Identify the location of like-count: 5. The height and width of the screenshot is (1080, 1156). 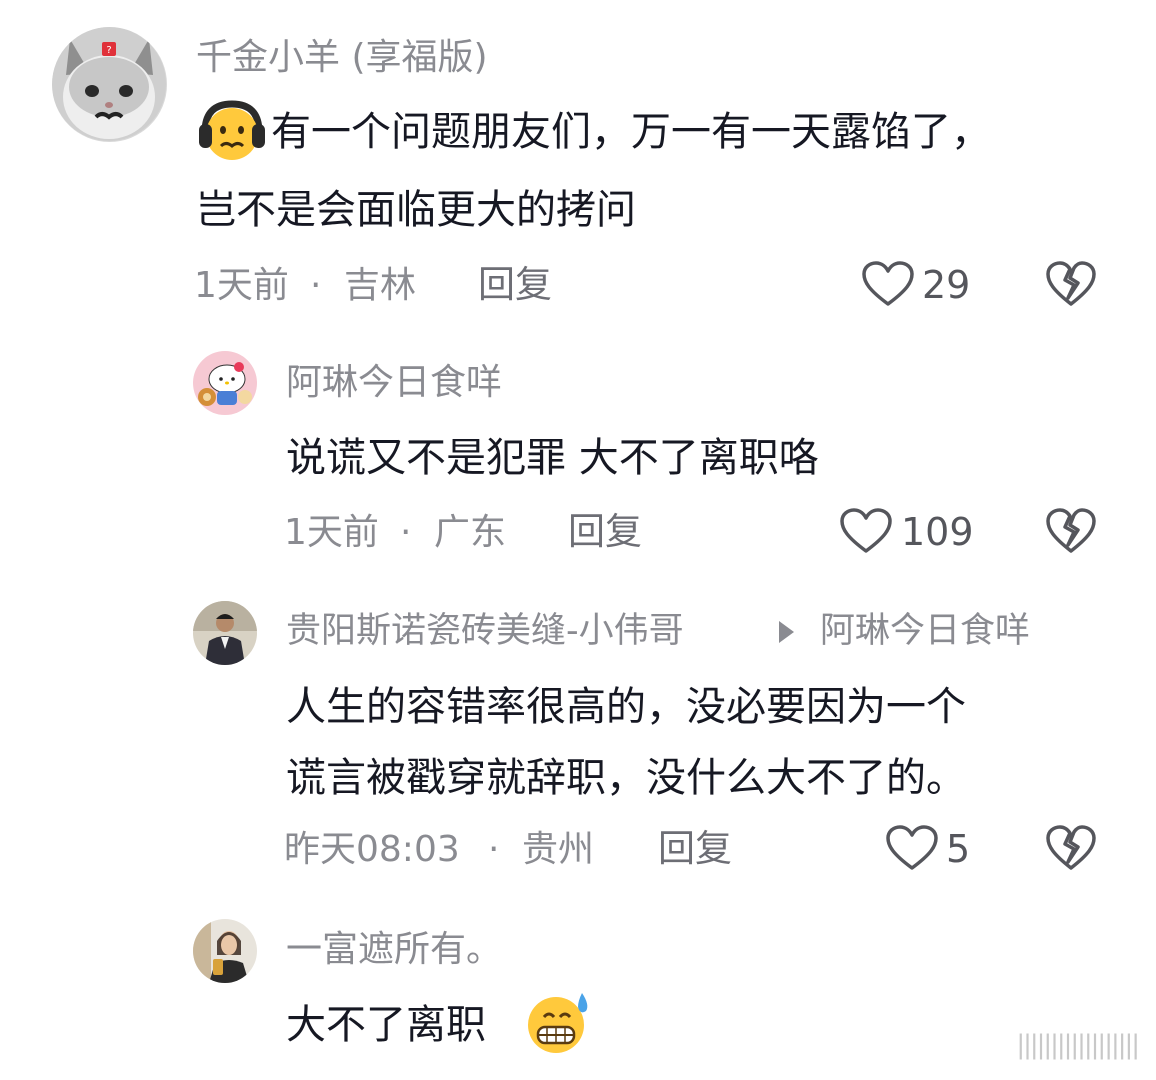
(958, 849).